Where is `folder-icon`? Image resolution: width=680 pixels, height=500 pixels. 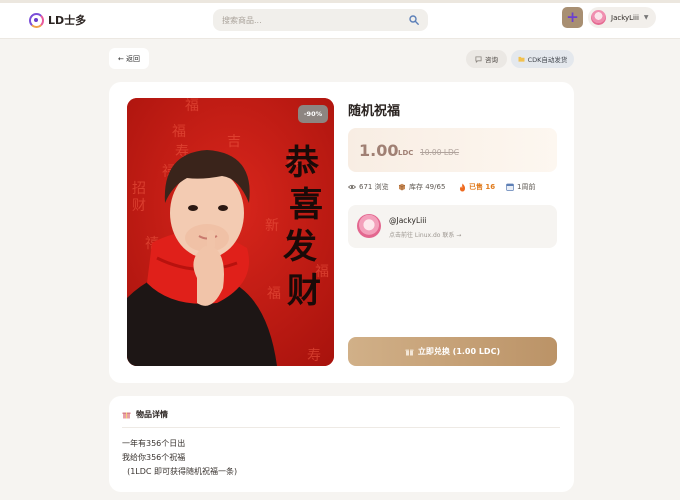 folder-icon is located at coordinates (521, 59).